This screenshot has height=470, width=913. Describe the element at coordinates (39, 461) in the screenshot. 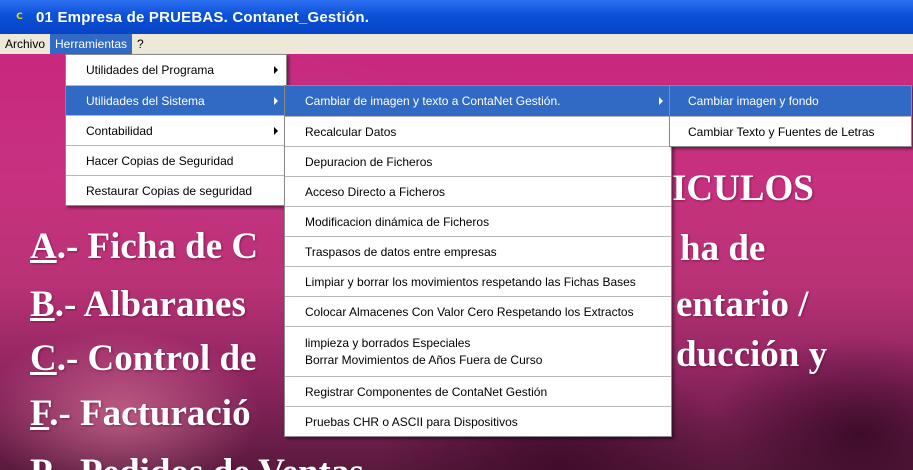

I see `background-line-key: P` at that location.